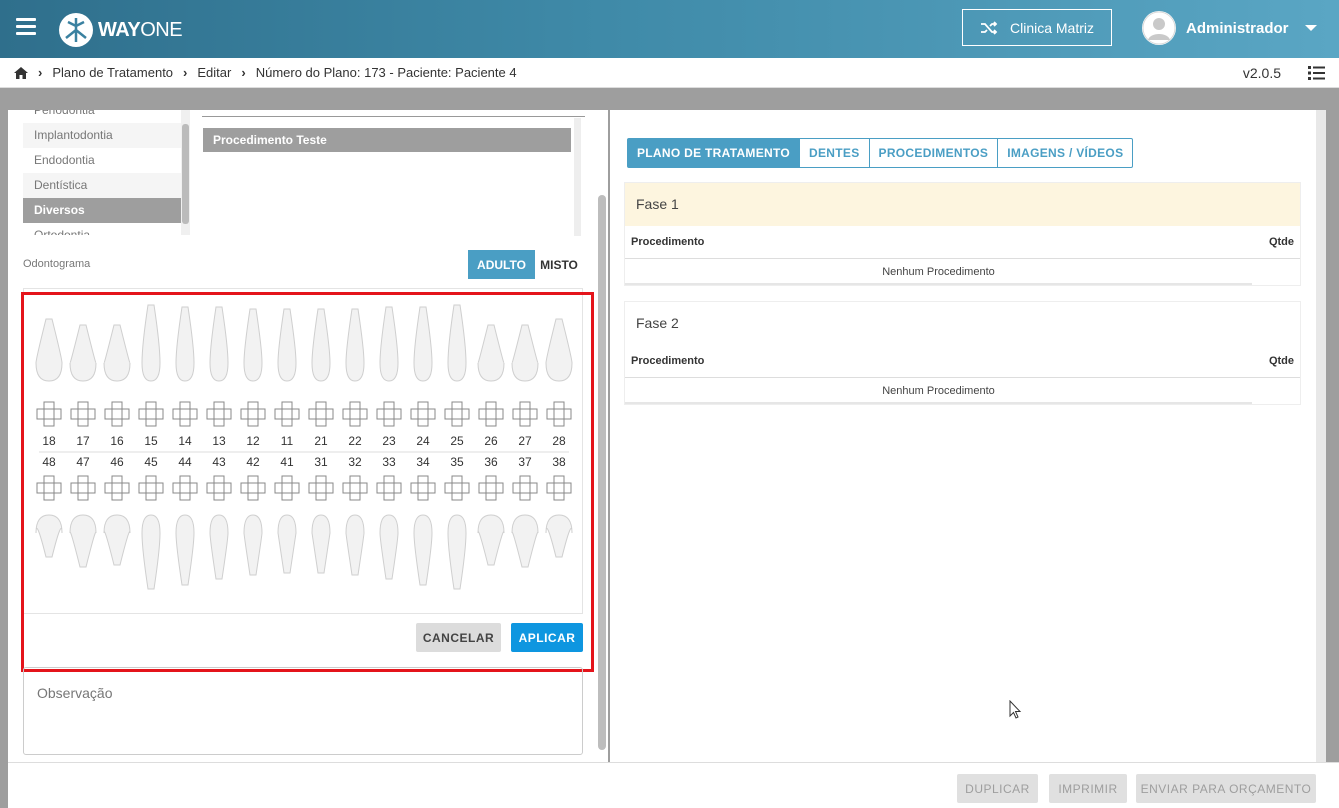  What do you see at coordinates (102, 185) in the screenshot?
I see `list-item: Dentística` at bounding box center [102, 185].